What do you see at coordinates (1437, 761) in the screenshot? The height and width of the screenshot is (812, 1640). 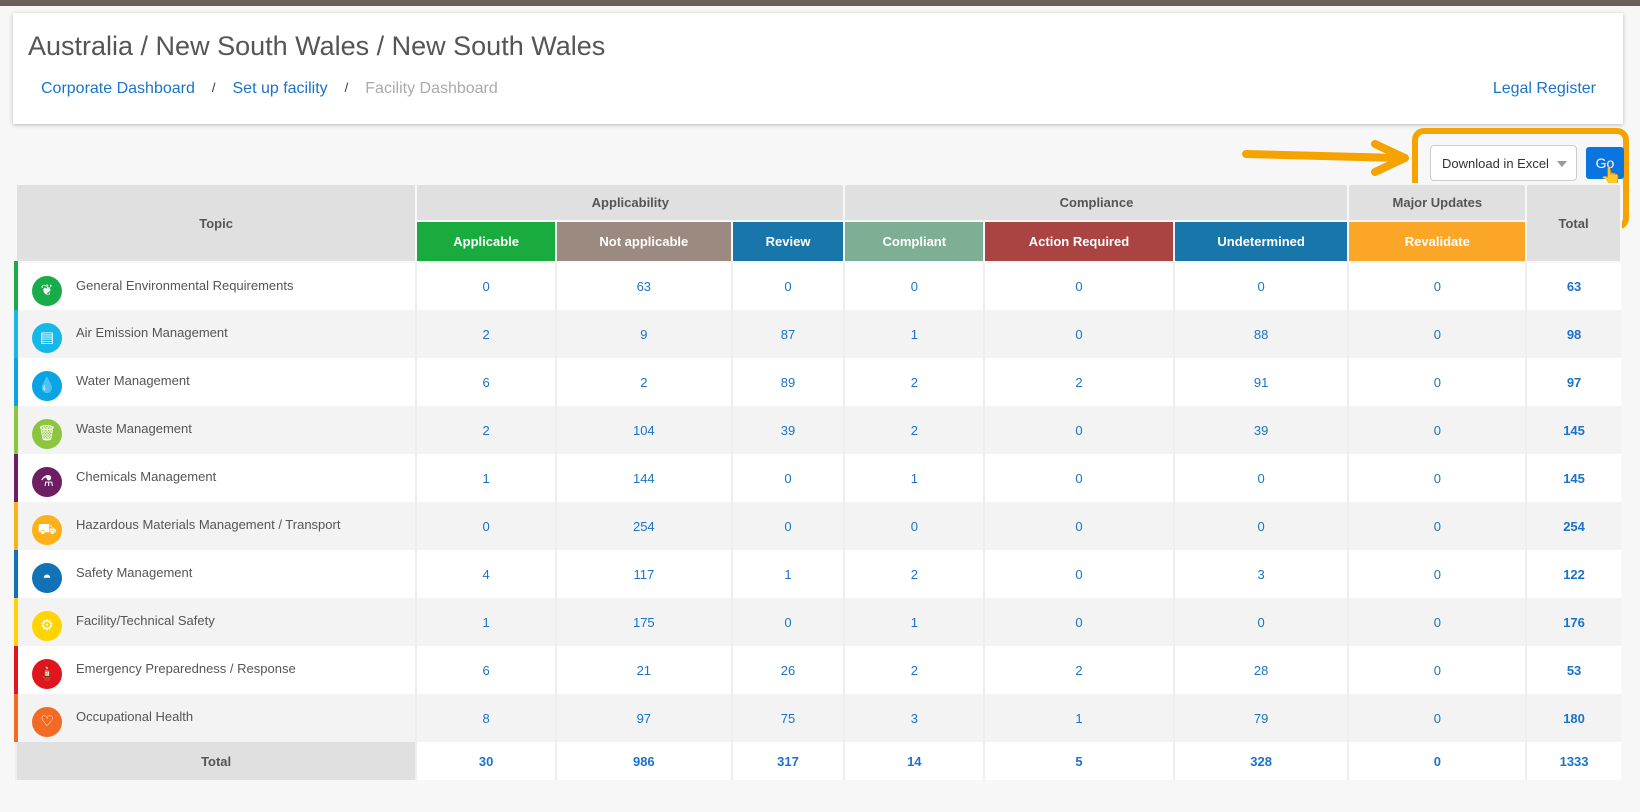 I see `column-total-link: 0` at bounding box center [1437, 761].